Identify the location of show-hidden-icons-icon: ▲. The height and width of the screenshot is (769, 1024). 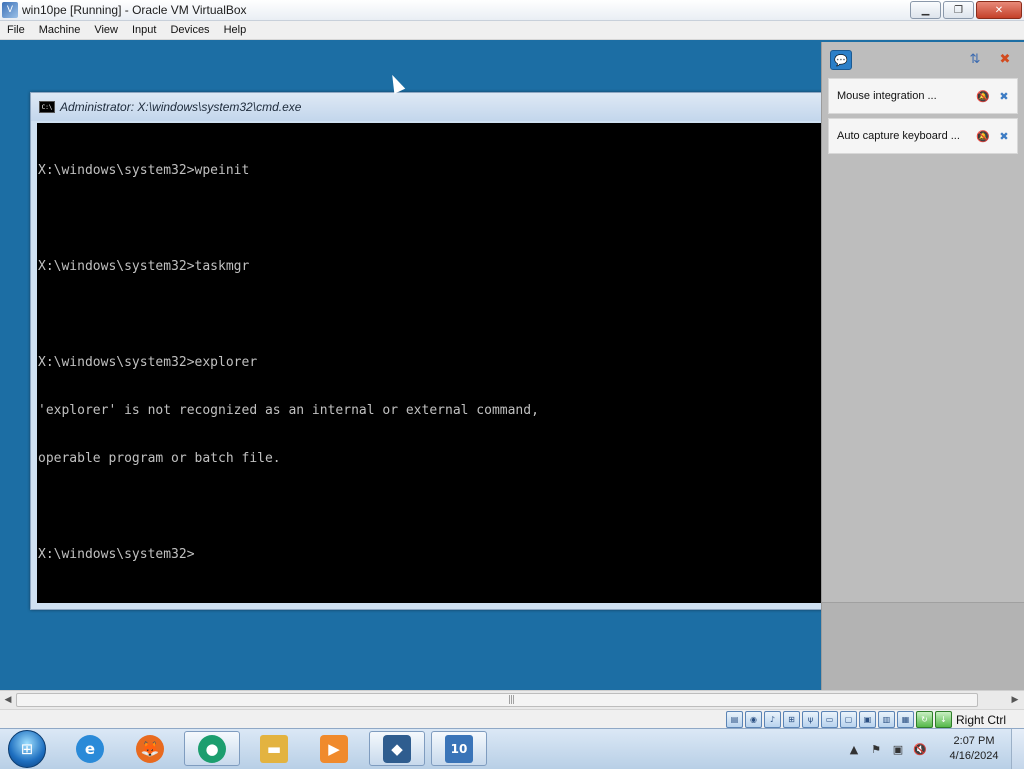
(854, 749).